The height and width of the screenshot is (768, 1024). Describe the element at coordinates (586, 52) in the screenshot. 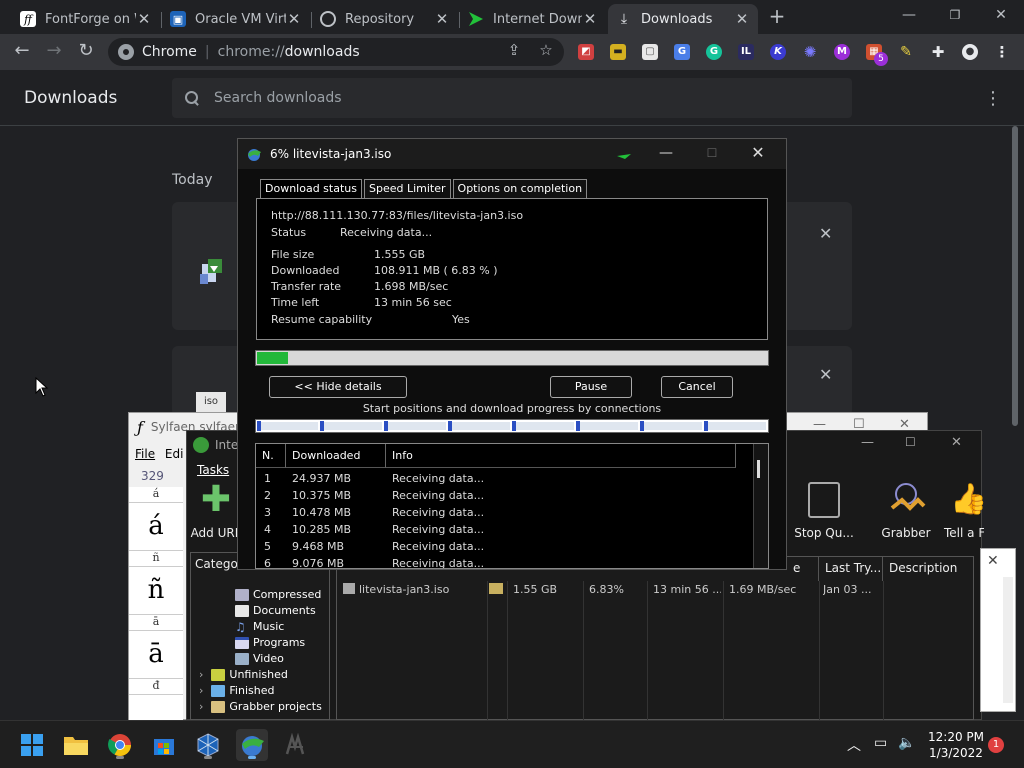

I see `extension-icon-1: ◩` at that location.